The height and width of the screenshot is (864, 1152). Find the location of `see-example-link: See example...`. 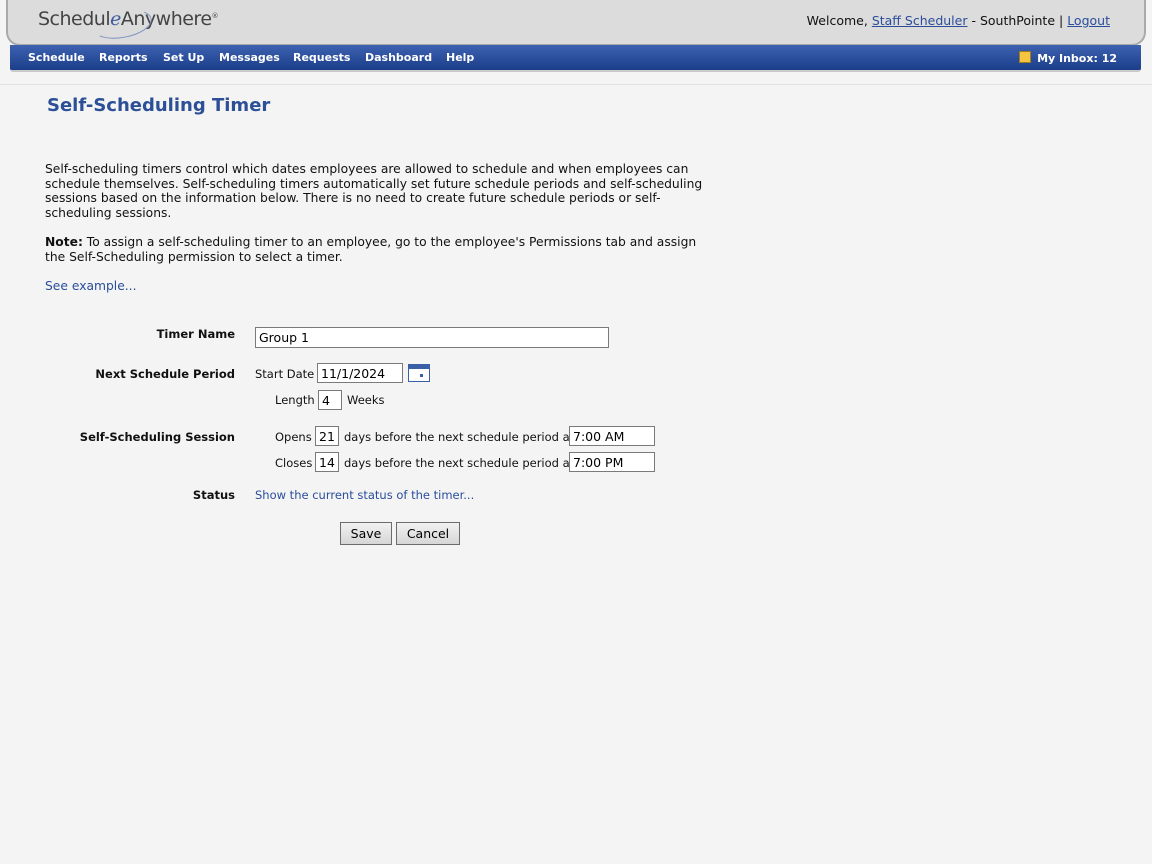

see-example-link: See example... is located at coordinates (91, 286).